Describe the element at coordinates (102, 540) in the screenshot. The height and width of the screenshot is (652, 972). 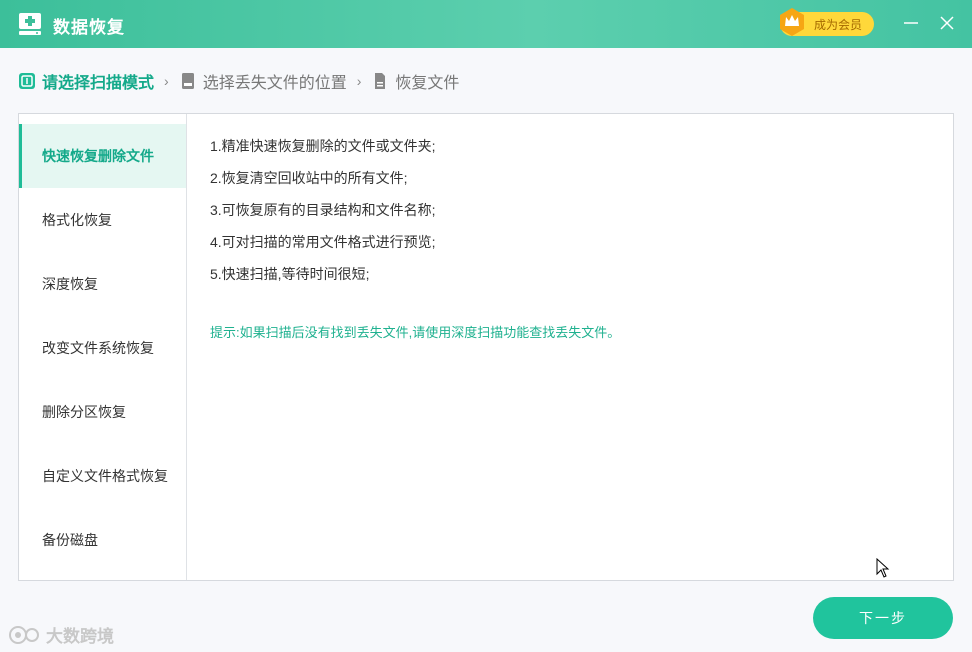
I see `scan-mode-backup-disk: 备份磁盘` at that location.